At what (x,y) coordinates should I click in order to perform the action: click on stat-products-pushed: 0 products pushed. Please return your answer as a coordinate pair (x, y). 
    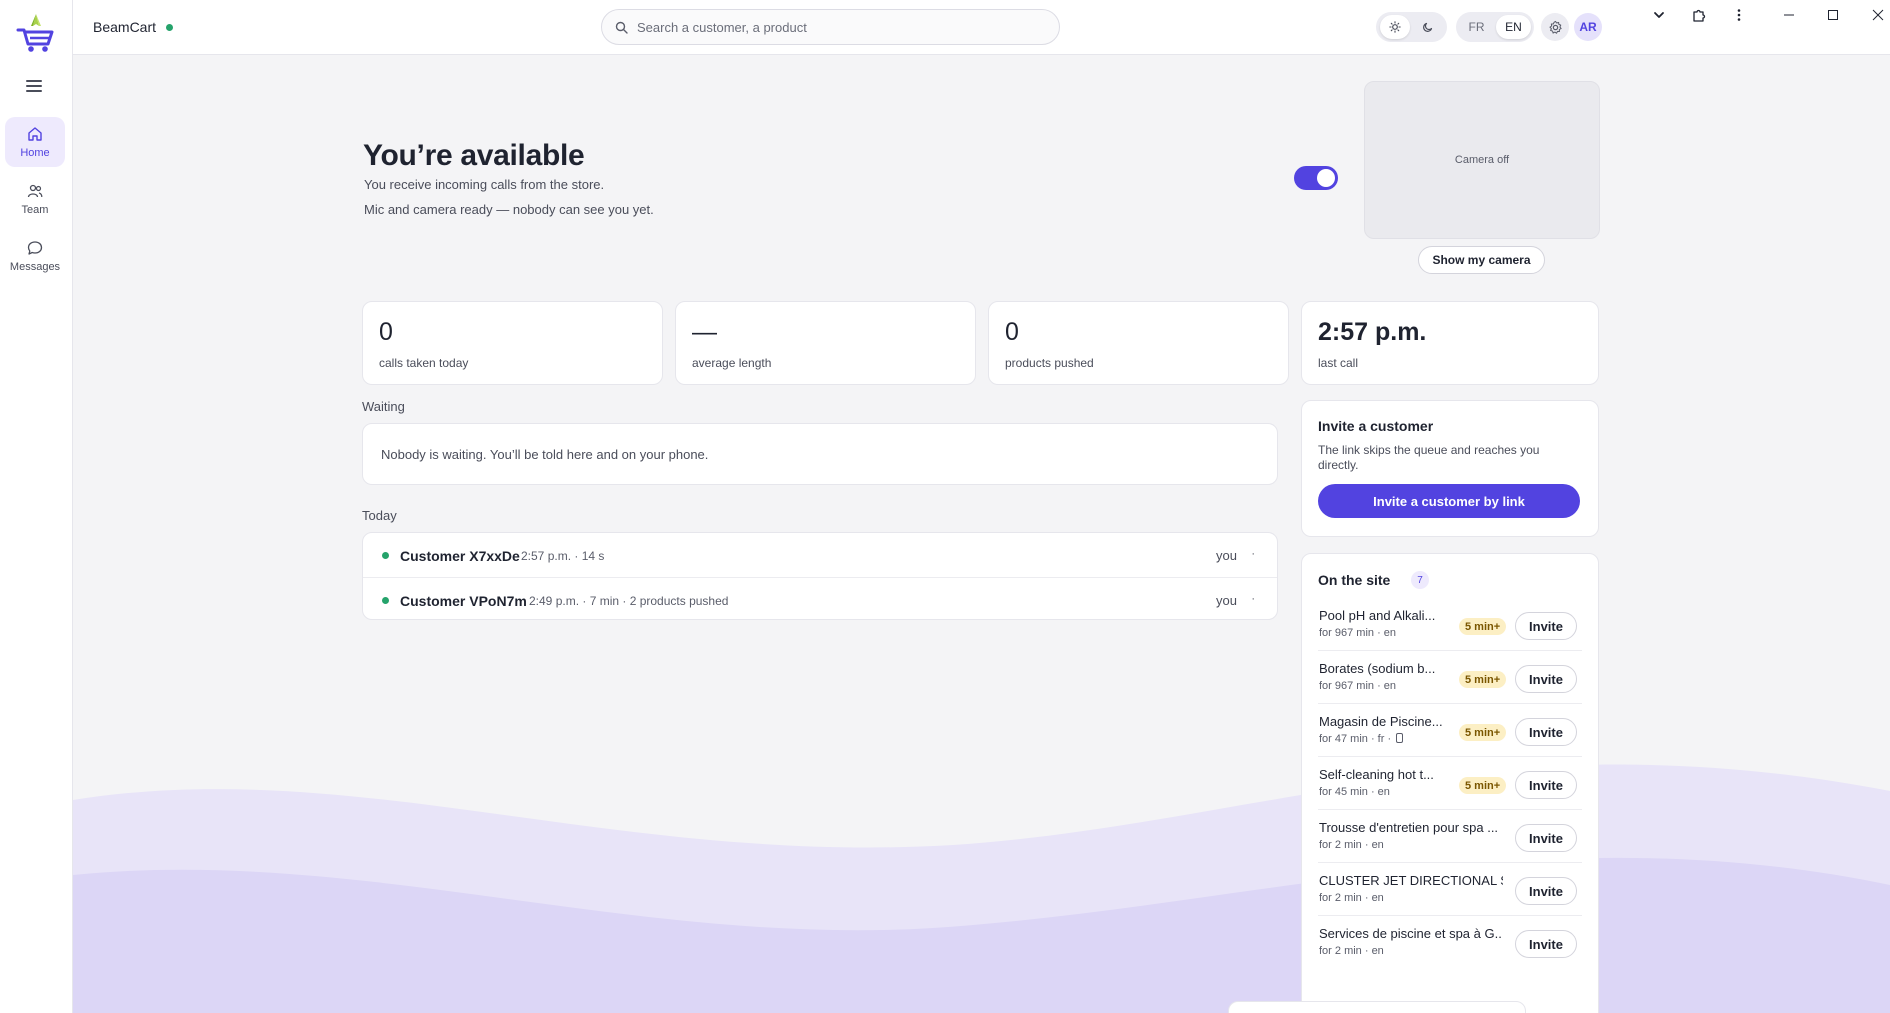
    Looking at the image, I should click on (1138, 343).